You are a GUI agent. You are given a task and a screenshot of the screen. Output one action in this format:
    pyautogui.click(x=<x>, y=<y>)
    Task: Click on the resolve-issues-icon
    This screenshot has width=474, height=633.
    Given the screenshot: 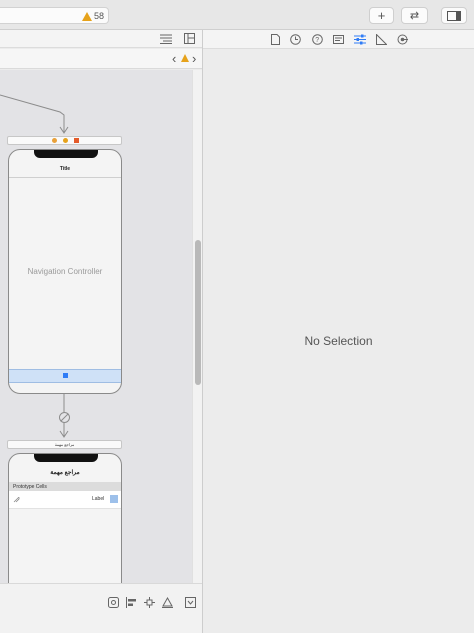 What is the action you would take?
    pyautogui.click(x=167, y=602)
    